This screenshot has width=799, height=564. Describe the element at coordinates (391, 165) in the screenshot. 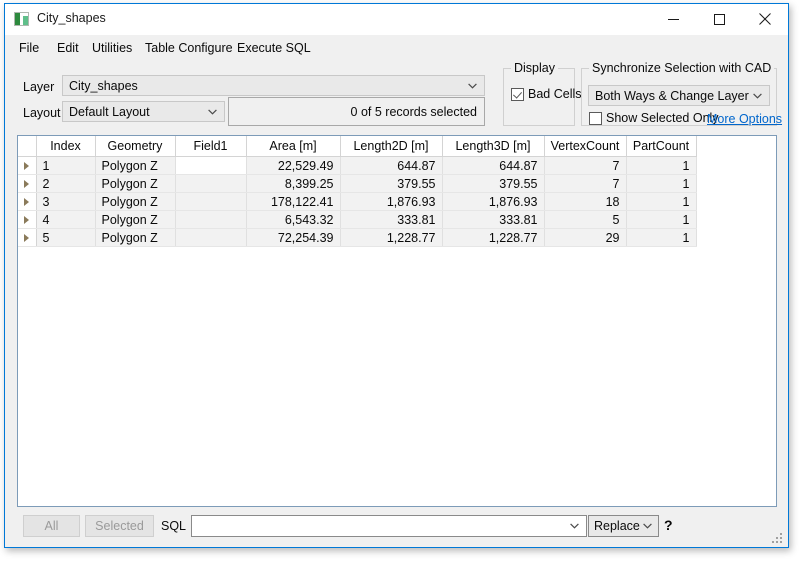

I see `cell-length2d: 644.87` at that location.